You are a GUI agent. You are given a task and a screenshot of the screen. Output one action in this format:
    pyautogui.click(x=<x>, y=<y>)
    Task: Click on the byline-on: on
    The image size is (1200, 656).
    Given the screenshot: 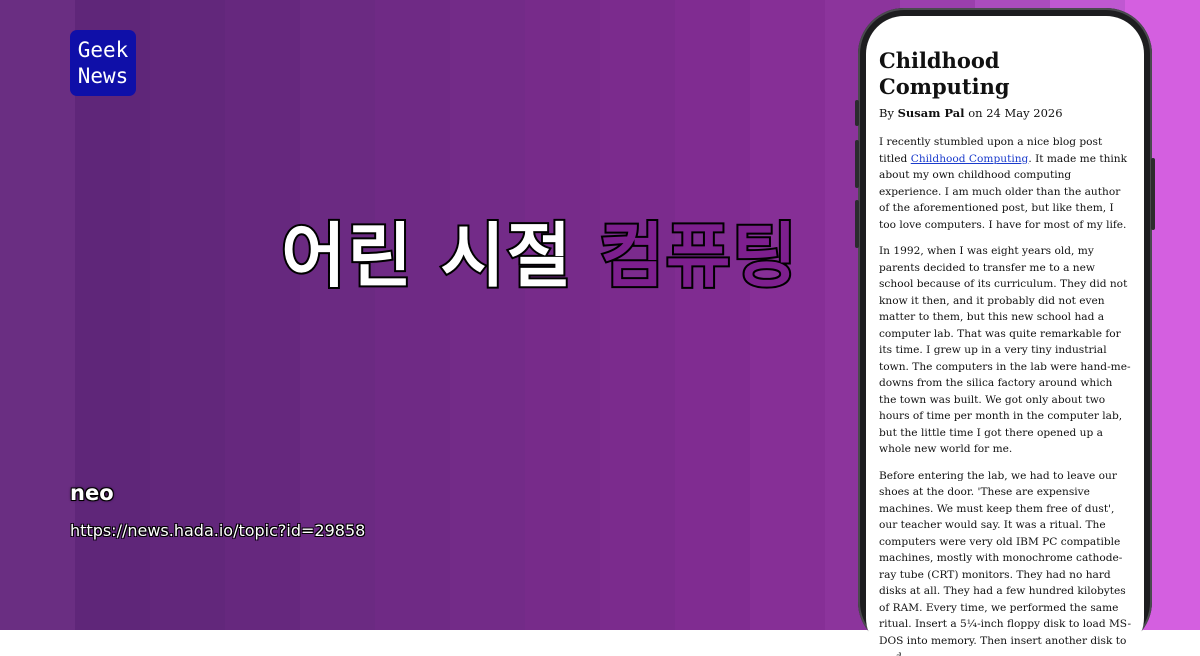 What is the action you would take?
    pyautogui.click(x=975, y=113)
    